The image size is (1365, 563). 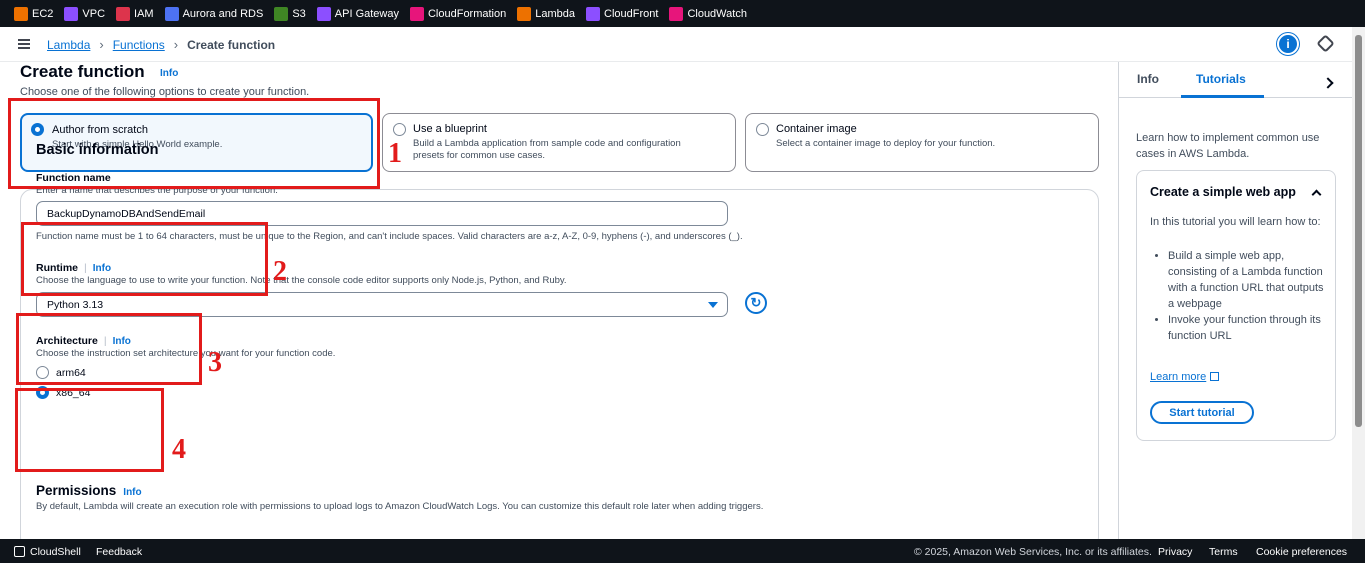 What do you see at coordinates (762, 129) in the screenshot?
I see `radio-container` at bounding box center [762, 129].